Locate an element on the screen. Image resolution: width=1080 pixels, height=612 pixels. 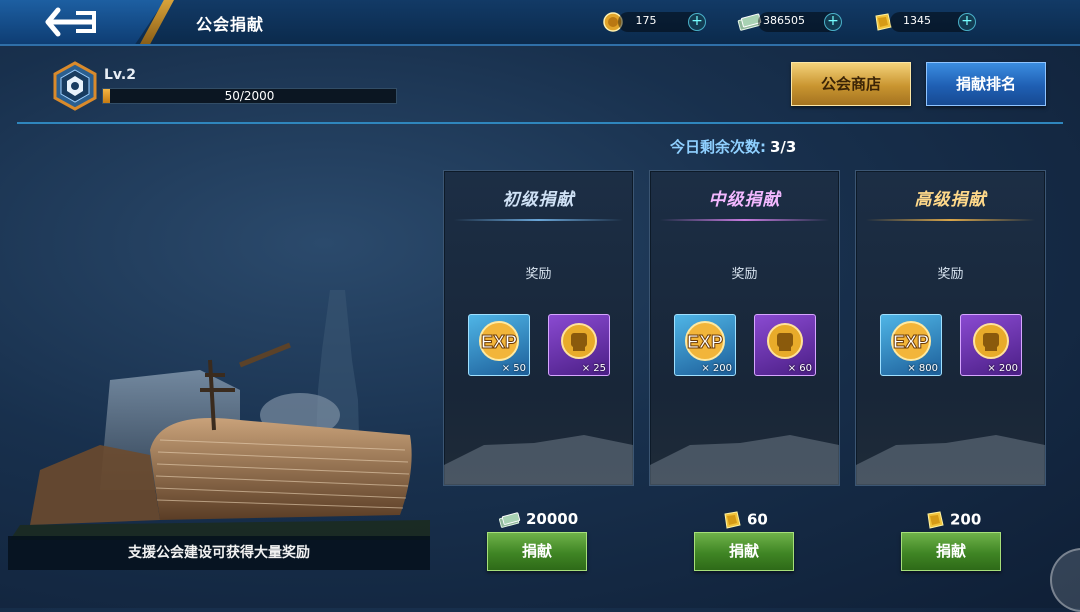
remaining-label: 今日剩余次数: is located at coordinates (718, 147).